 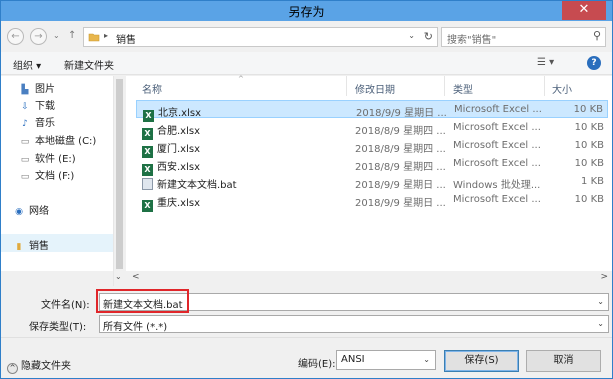 I want to click on organize-button: 组织 ▾, so click(x=27, y=64).